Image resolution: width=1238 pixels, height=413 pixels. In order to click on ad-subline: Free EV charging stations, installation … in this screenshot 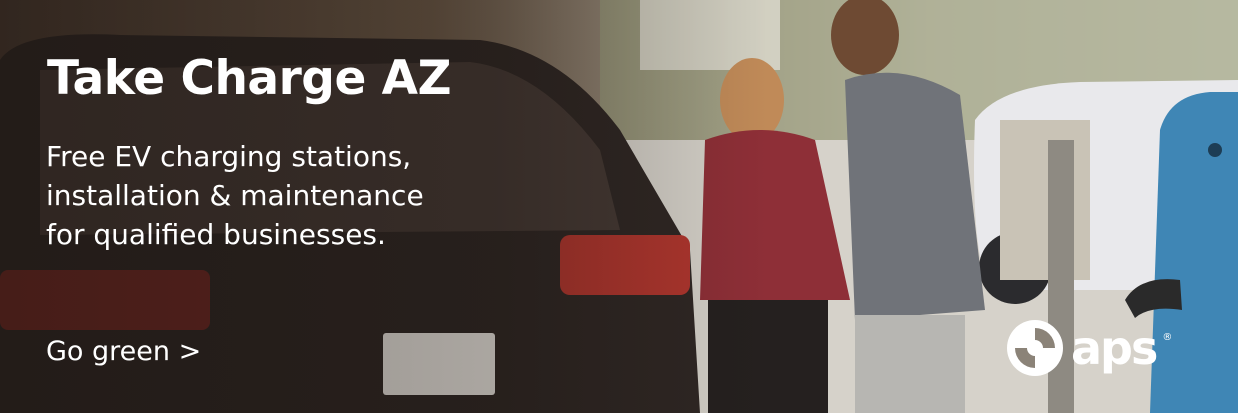, I will do `click(306, 195)`.